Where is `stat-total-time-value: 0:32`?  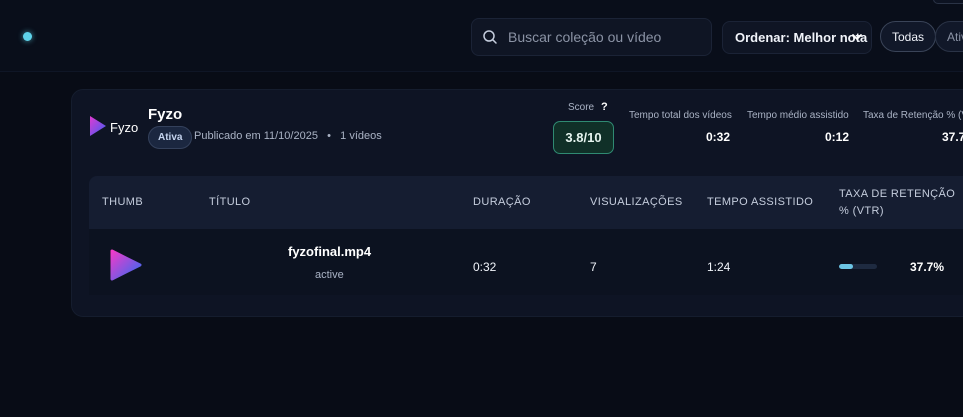
stat-total-time-value: 0:32 is located at coordinates (718, 137).